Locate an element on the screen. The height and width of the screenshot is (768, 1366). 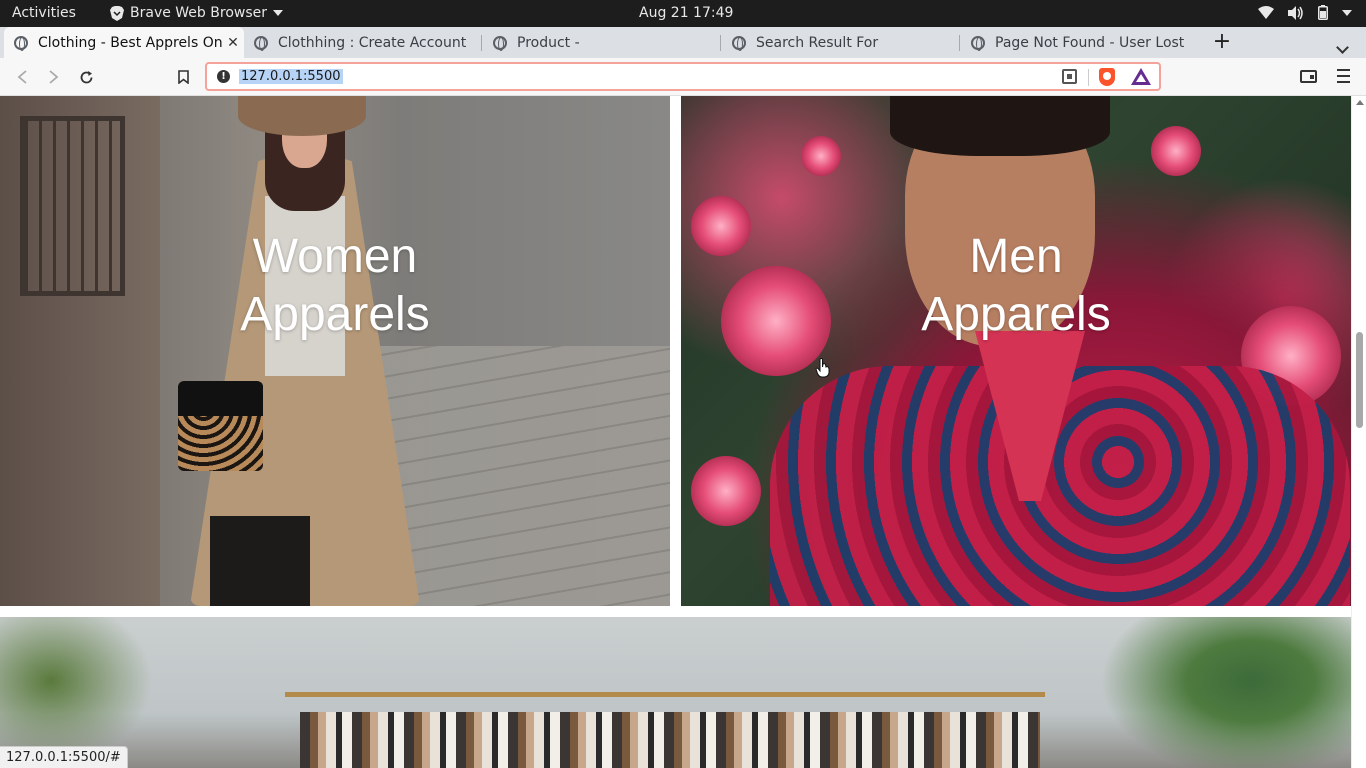
brave-lion-icon is located at coordinates (117, 13).